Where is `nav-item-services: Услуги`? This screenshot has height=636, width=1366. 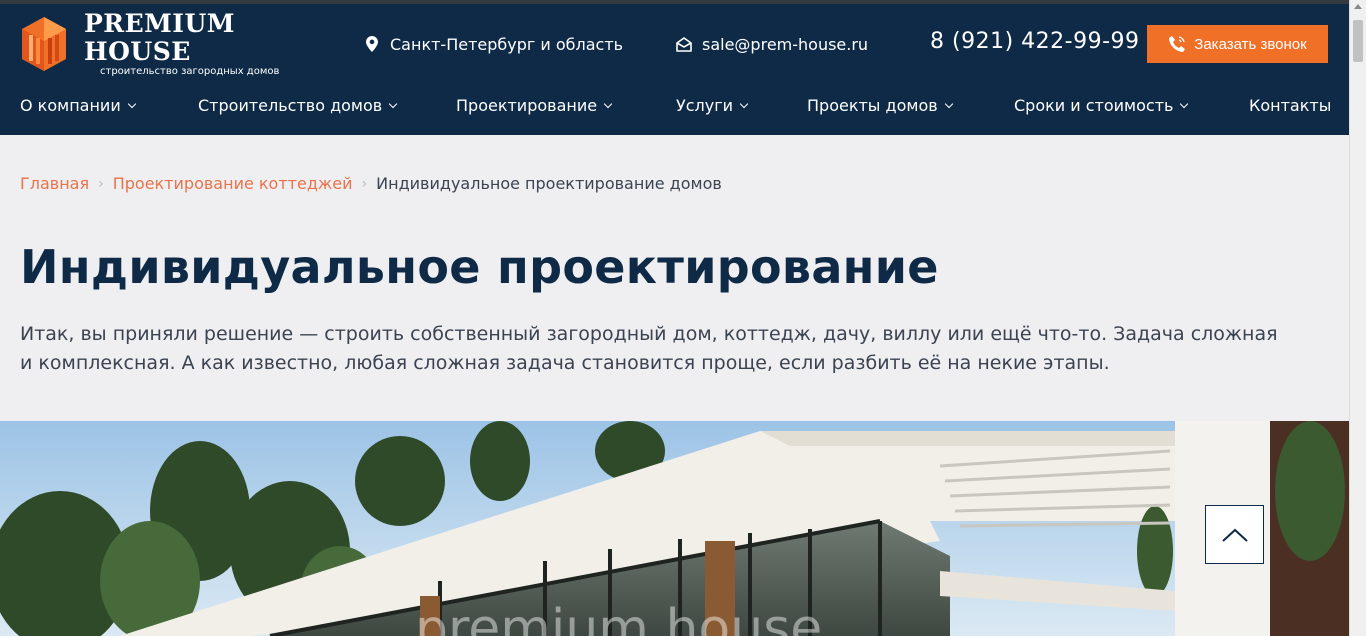
nav-item-services: Услуги is located at coordinates (712, 105).